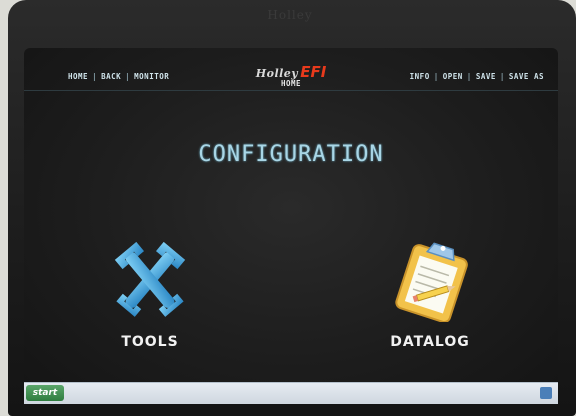  I want to click on brand-logo: Holley EFI HOME, so click(291, 75).